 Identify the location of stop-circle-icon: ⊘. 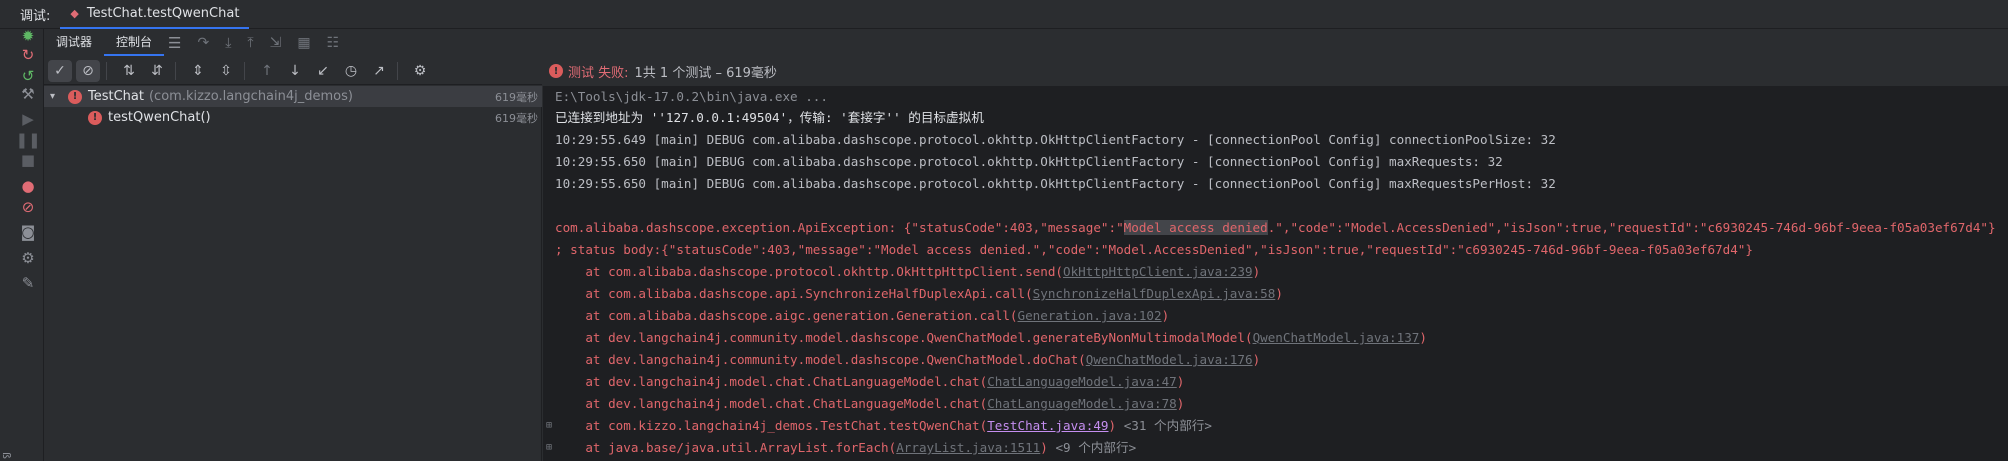
(88, 70).